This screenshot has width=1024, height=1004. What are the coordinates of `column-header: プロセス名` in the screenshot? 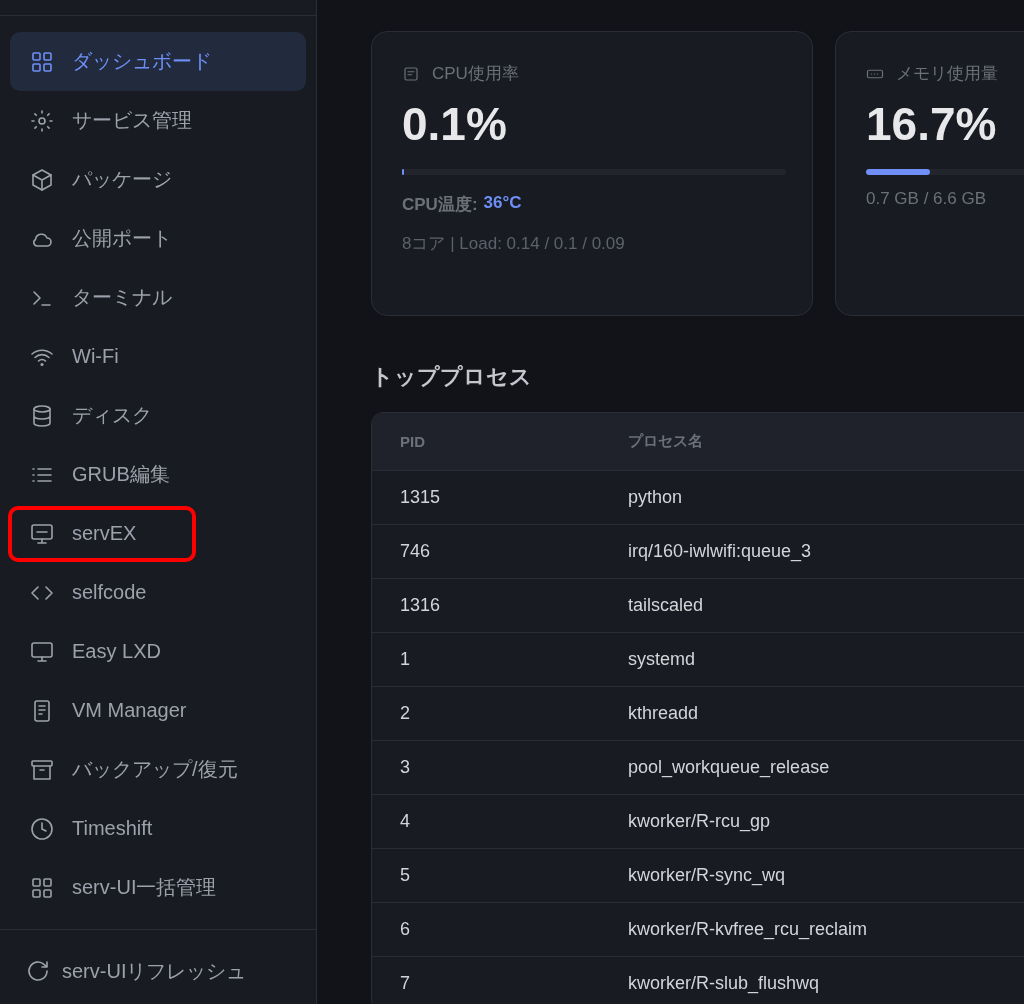 It's located at (812, 442).